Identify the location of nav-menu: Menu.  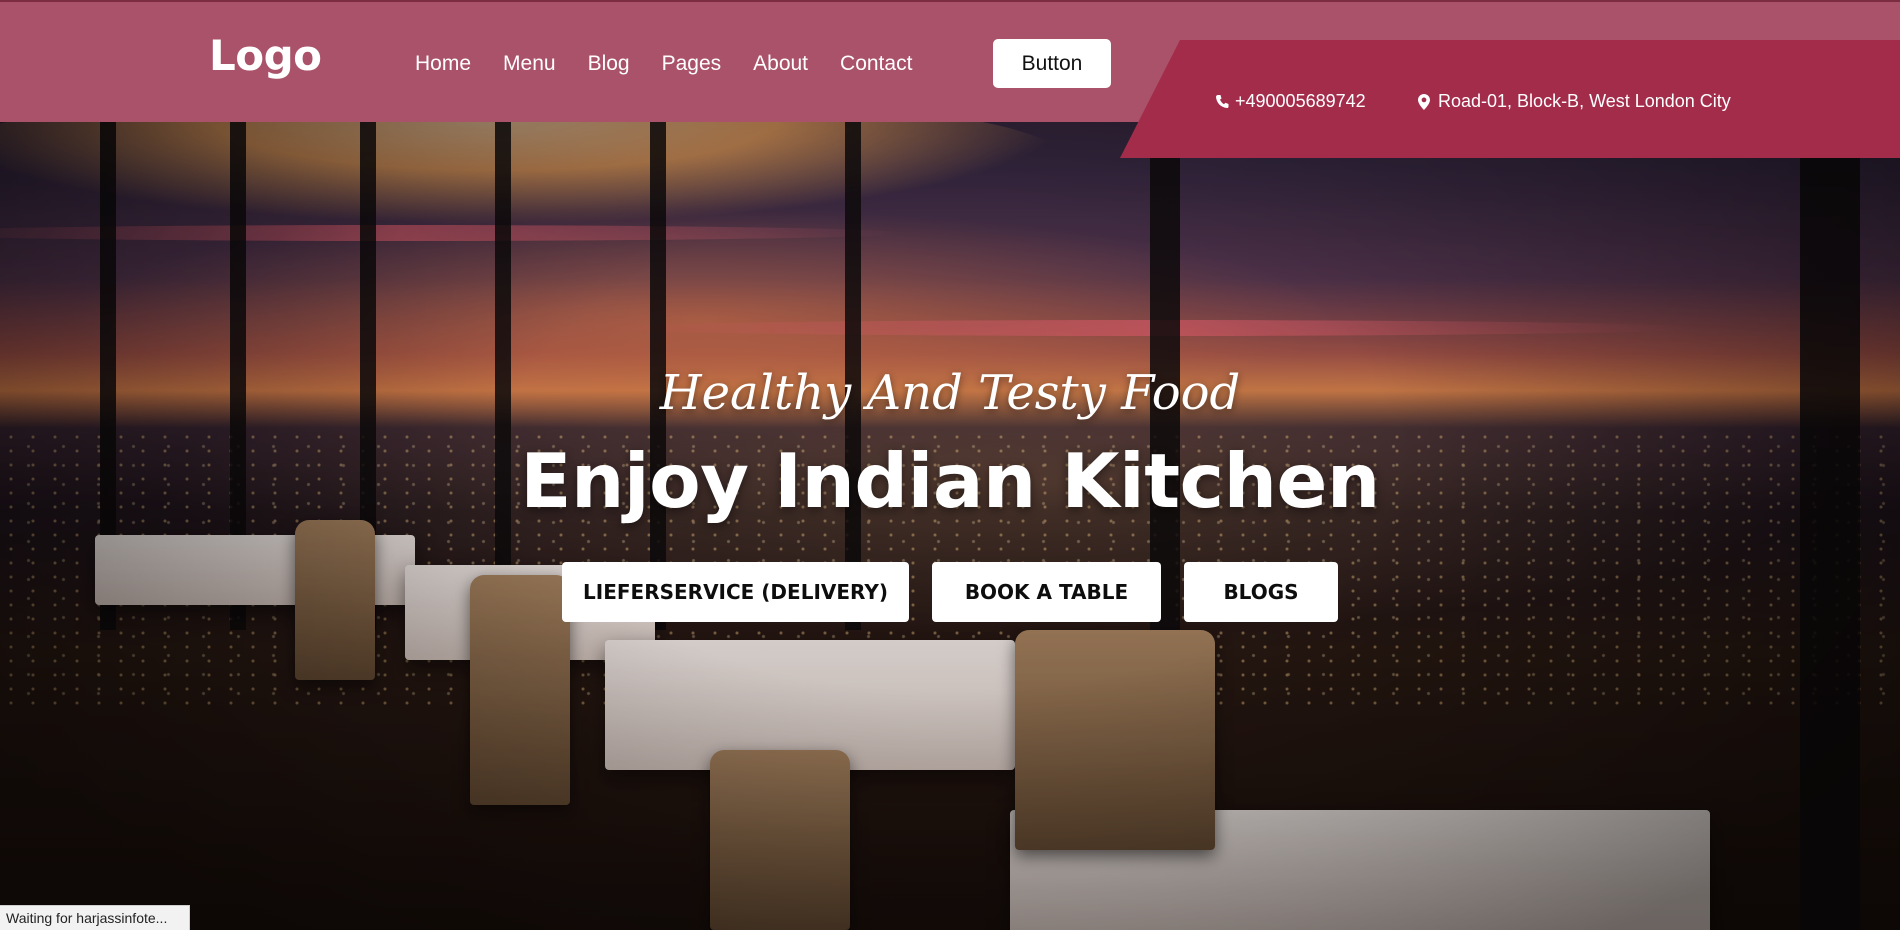
(529, 64).